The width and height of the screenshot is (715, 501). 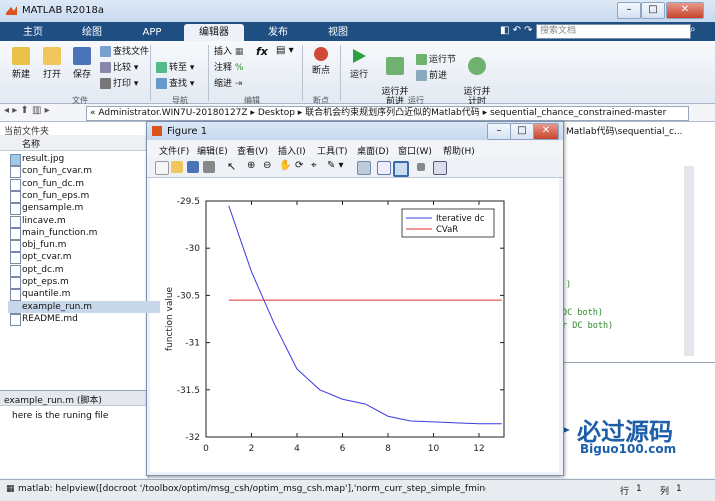 What do you see at coordinates (84, 306) in the screenshot?
I see `file-list-item: example_run.m` at bounding box center [84, 306].